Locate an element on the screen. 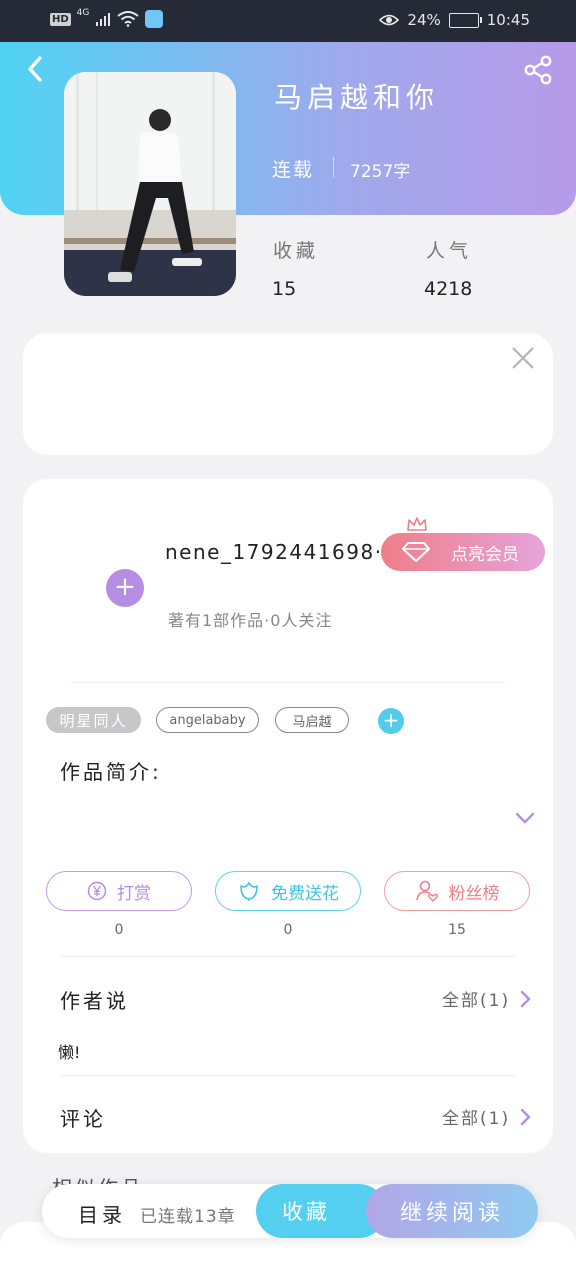 The height and width of the screenshot is (1280, 576). comments-all-link: 全部(1) is located at coordinates (487, 1116).